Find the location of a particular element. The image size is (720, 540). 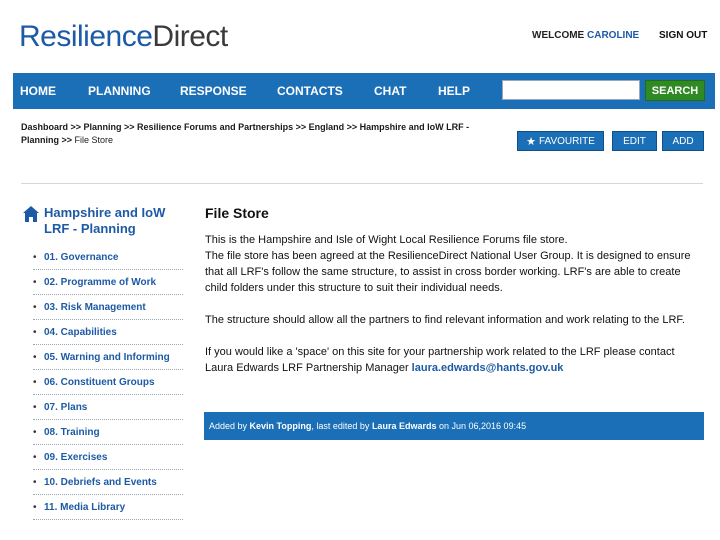

favourite-label: FAVOURITE is located at coordinates (566, 141).